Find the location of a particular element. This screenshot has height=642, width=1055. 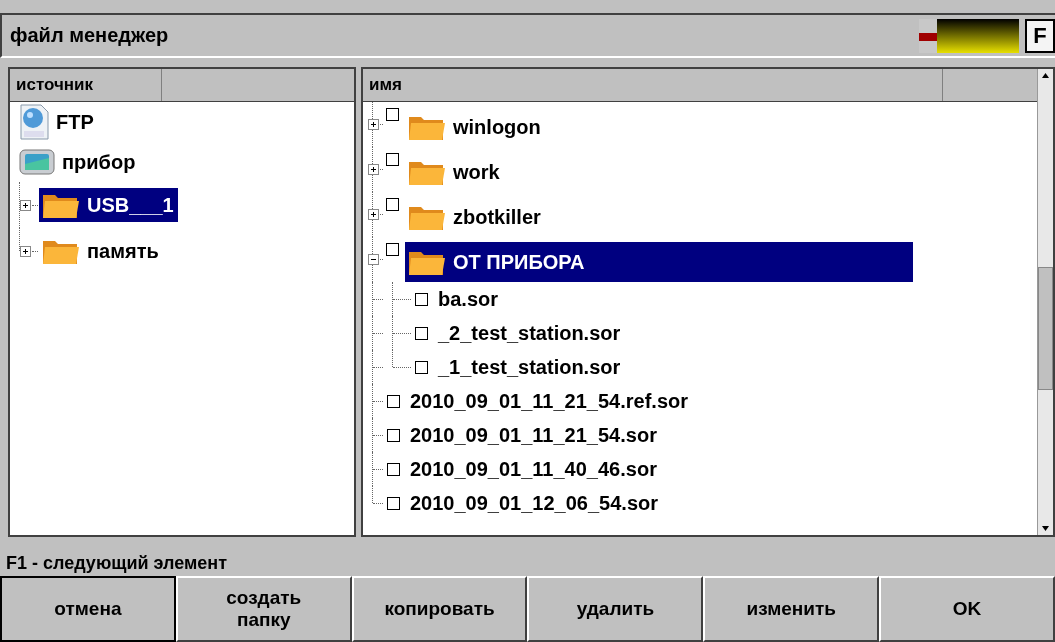

item-label: FTP is located at coordinates (75, 122).